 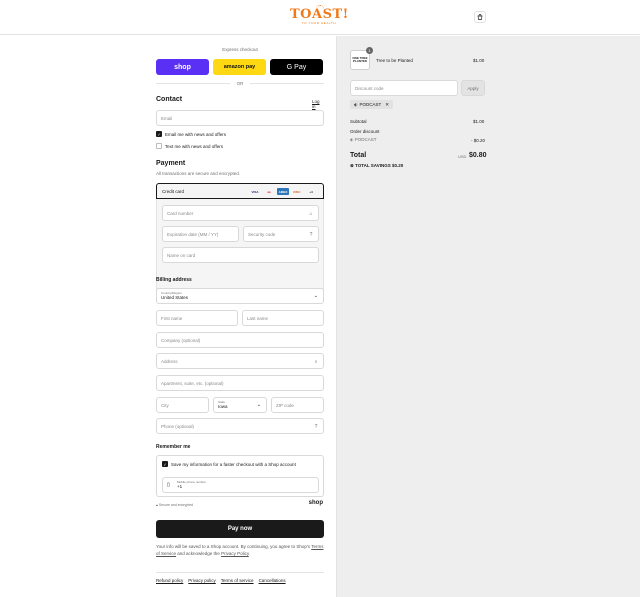 I want to click on email-input, so click(x=240, y=118).